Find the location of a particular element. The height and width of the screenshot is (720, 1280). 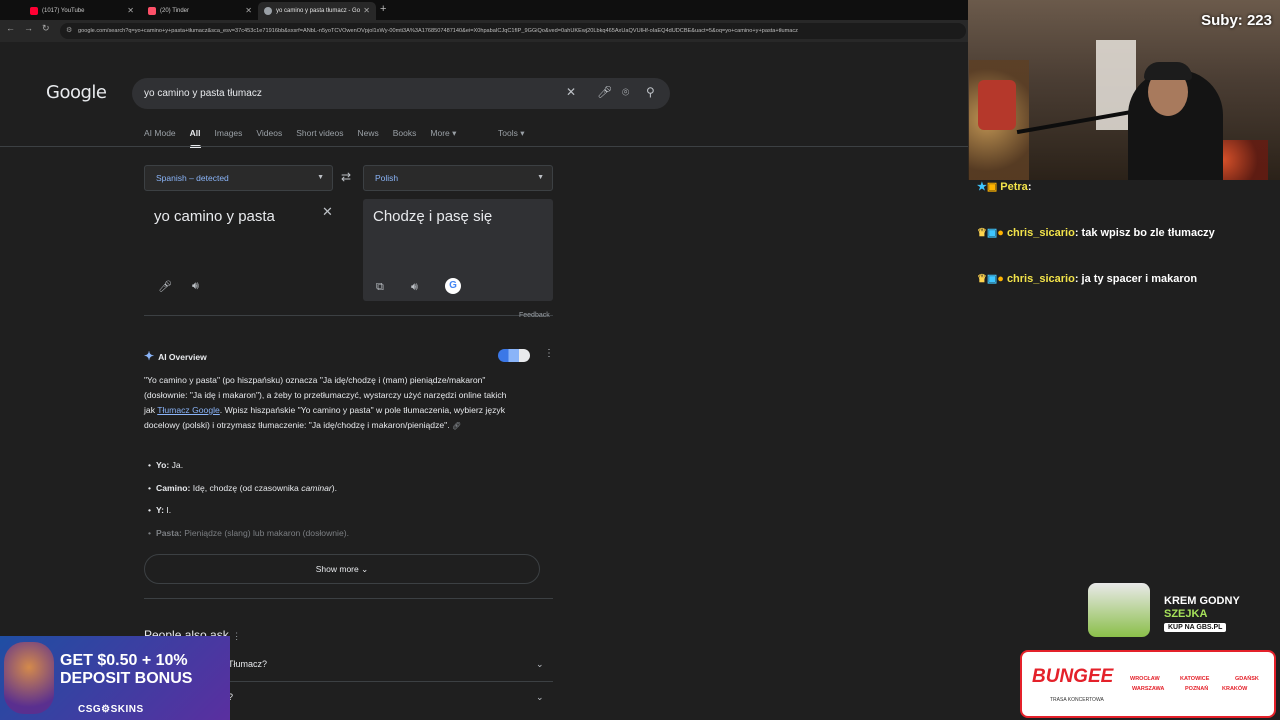

chat-text: tak wpisz bo zle tłumaczy is located at coordinates (1148, 233).